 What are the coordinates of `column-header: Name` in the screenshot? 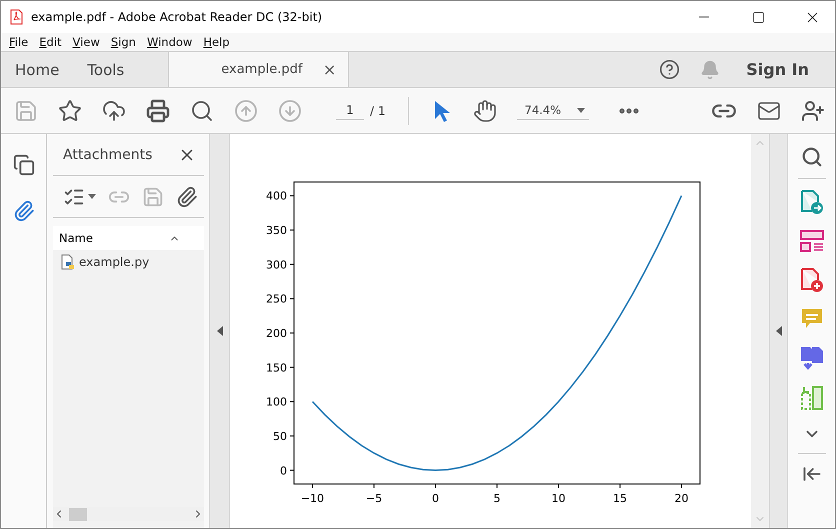 It's located at (76, 238).